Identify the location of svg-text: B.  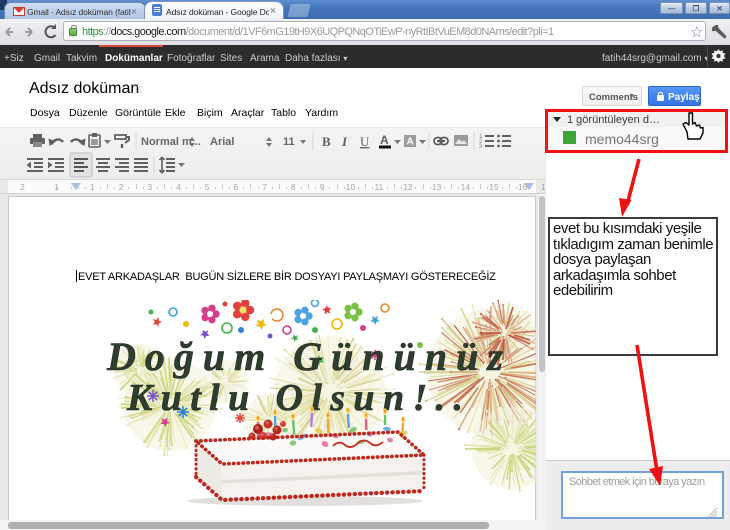
(326, 141).